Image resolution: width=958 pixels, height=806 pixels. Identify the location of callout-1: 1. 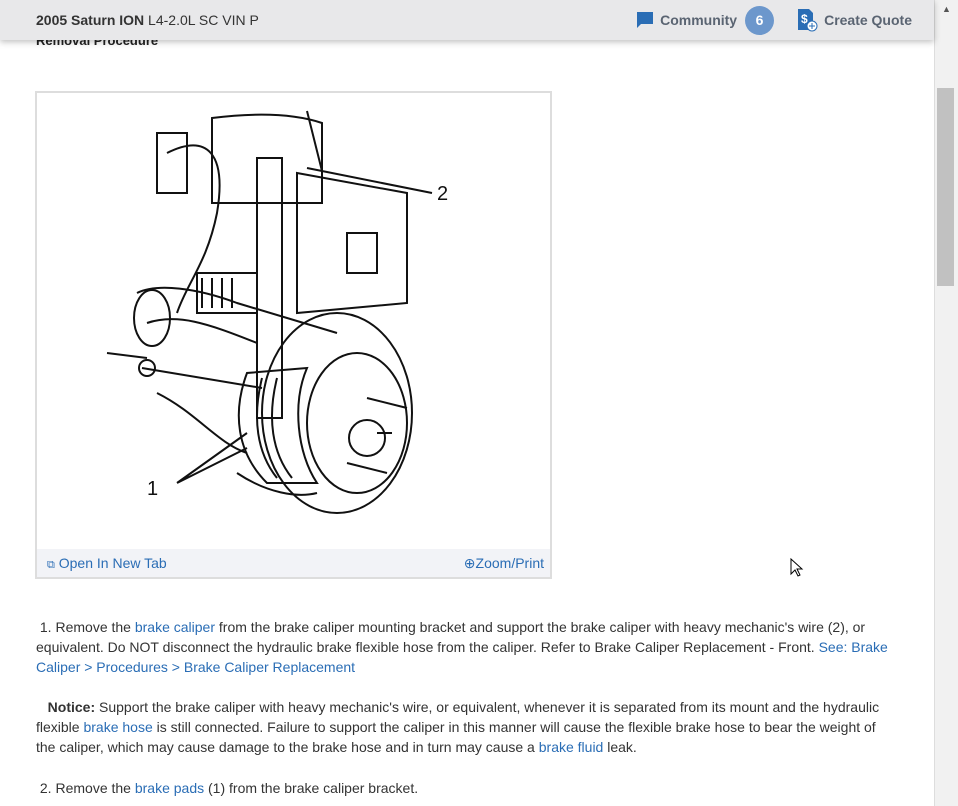
(152, 489).